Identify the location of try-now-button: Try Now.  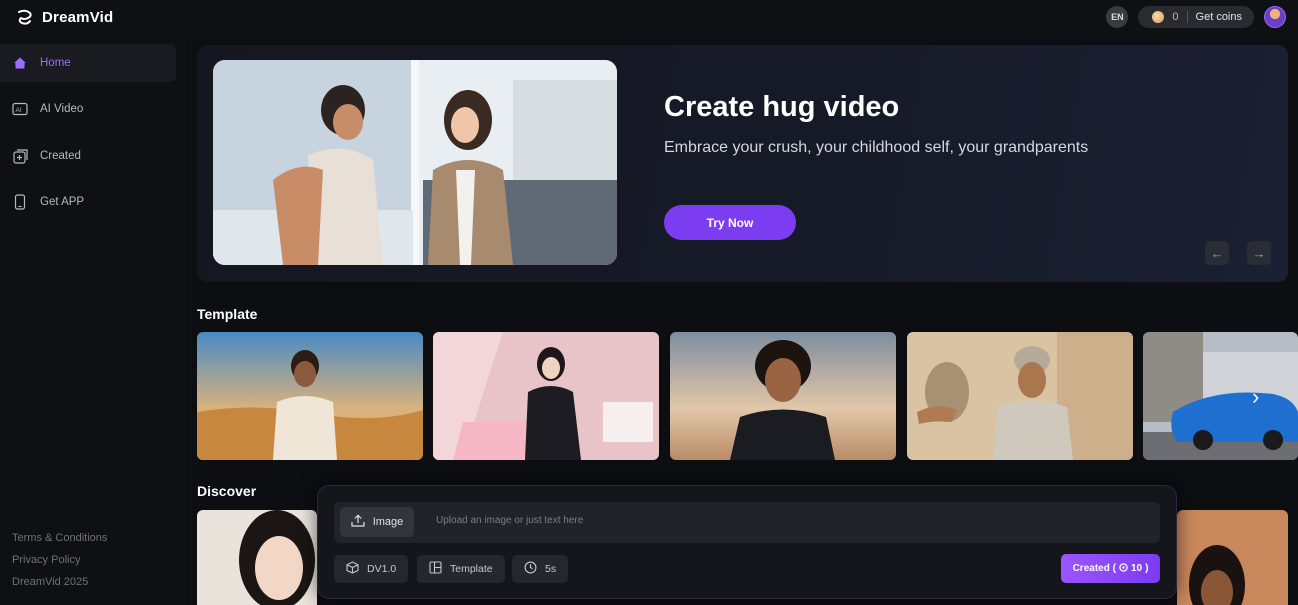
(730, 222).